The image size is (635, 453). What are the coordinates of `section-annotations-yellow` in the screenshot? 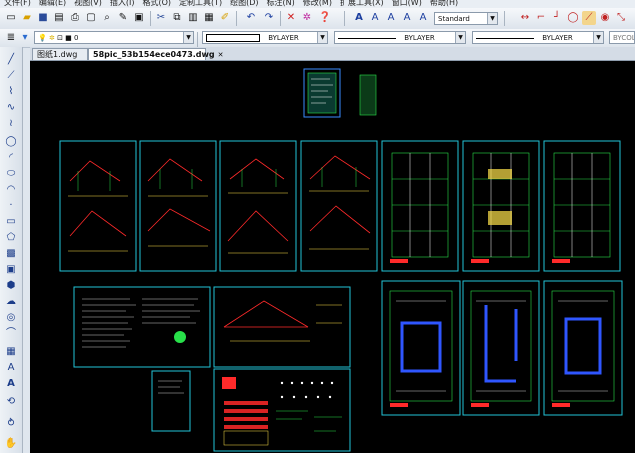 It's located at (218, 222).